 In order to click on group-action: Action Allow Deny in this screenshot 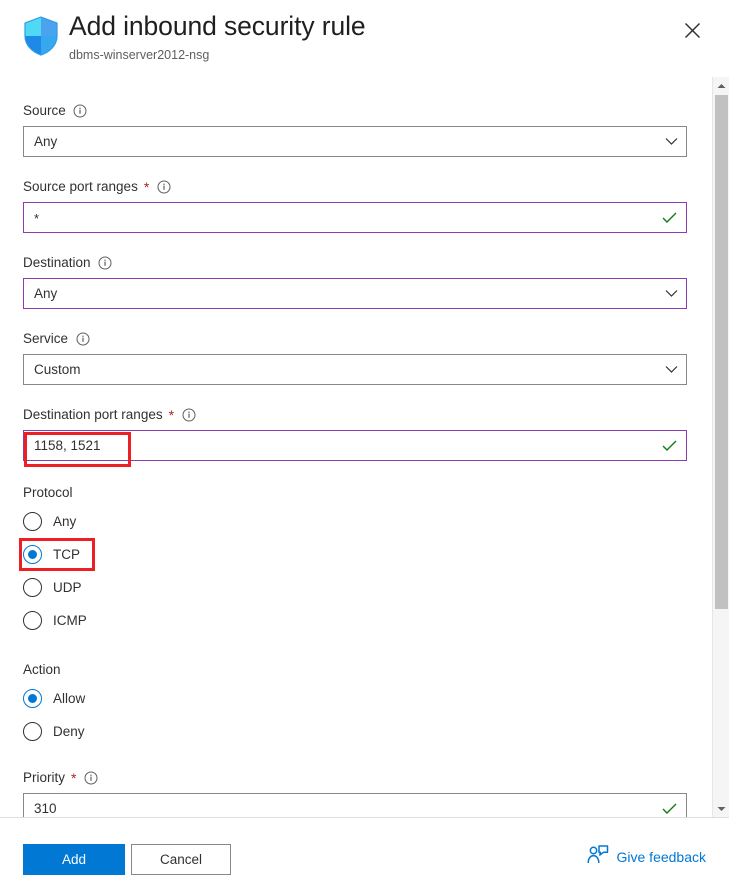, I will do `click(355, 705)`.